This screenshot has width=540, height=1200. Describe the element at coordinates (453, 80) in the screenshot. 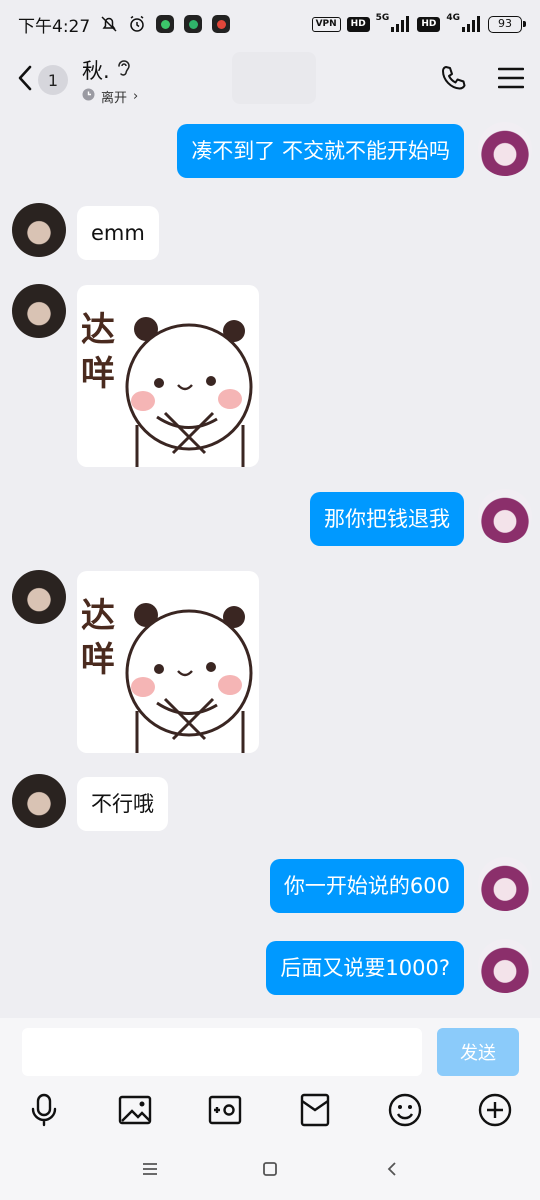

I see `phone-call-button` at that location.